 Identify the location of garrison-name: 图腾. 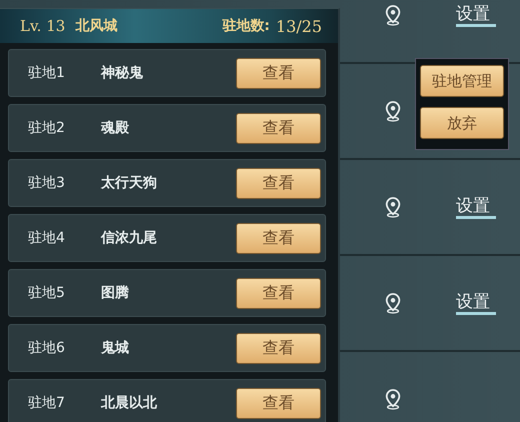
(115, 293).